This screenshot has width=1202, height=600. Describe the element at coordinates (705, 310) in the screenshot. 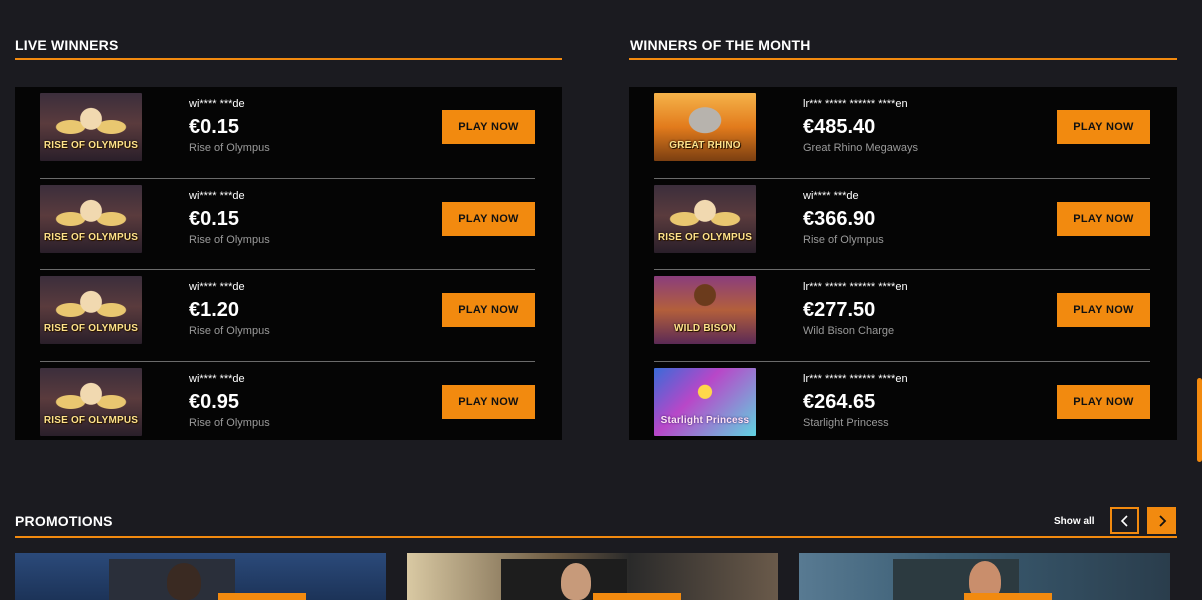

I see `game-thumbnail-wild-bison: WILD BISON` at that location.